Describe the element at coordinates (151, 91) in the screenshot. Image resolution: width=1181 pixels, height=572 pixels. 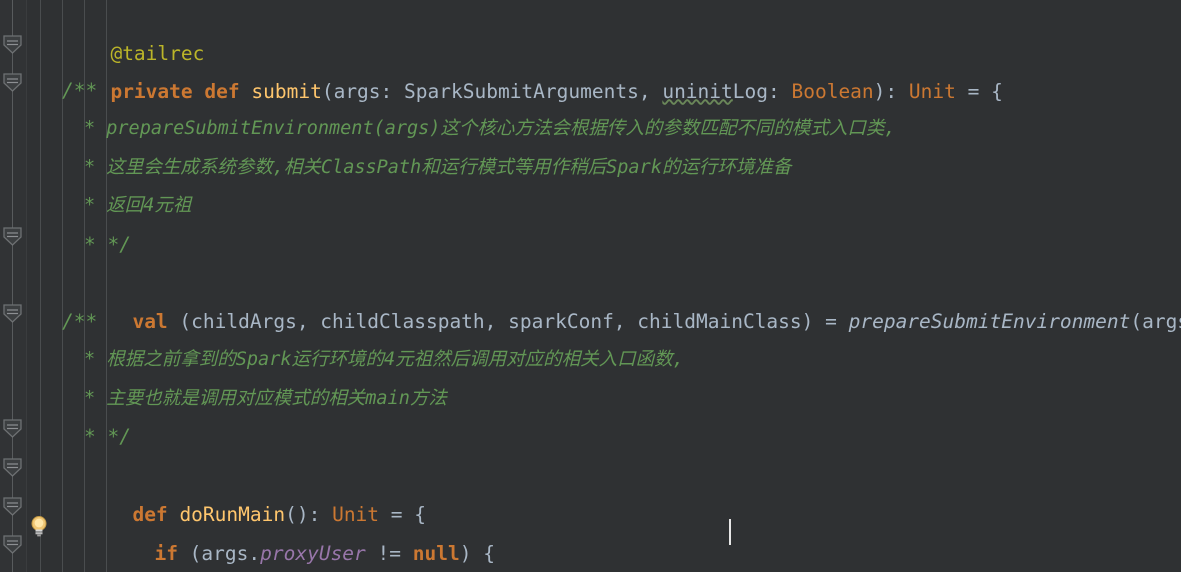
I see `keyword-private: private` at that location.